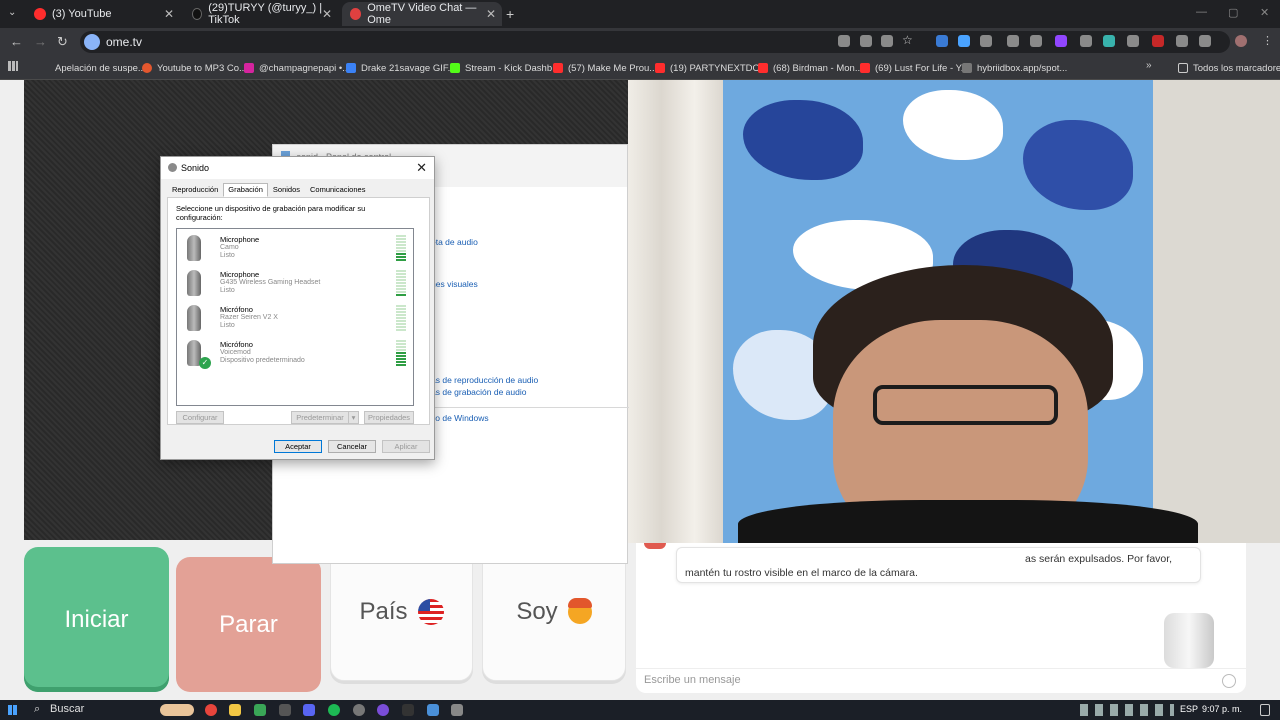 This screenshot has height=720, width=1280. Describe the element at coordinates (1149, 65) in the screenshot. I see `more-bookmarks-icon: »` at that location.